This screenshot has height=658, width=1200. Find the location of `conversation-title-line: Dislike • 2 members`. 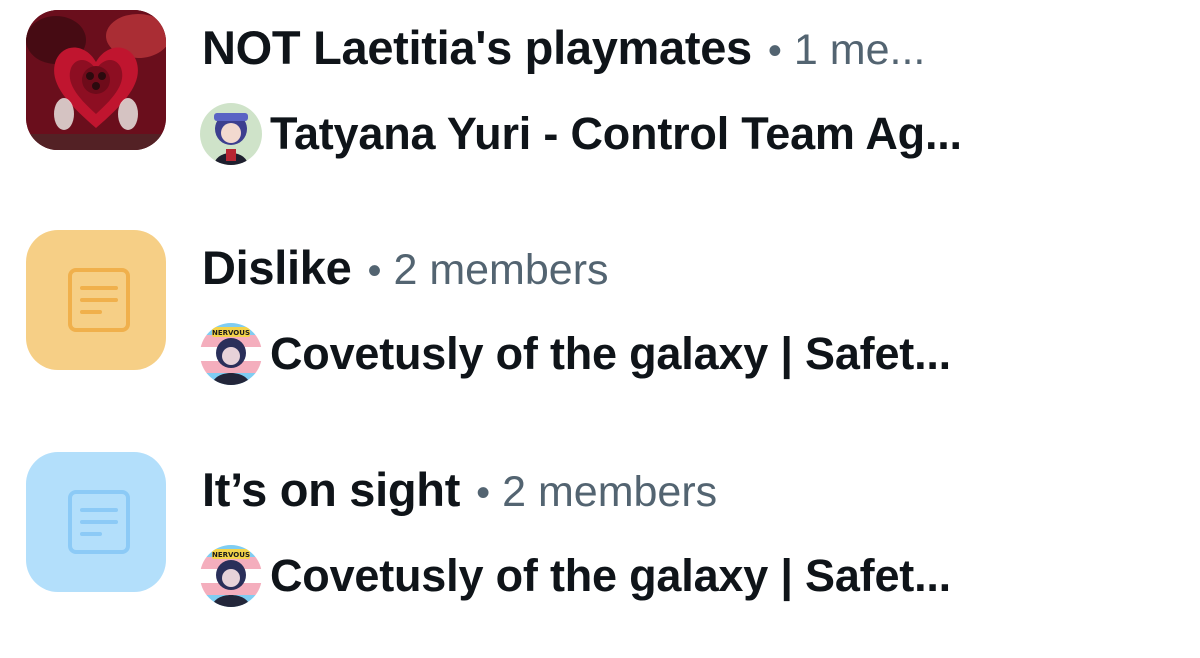

conversation-title-line: Dislike • 2 members is located at coordinates (405, 270).